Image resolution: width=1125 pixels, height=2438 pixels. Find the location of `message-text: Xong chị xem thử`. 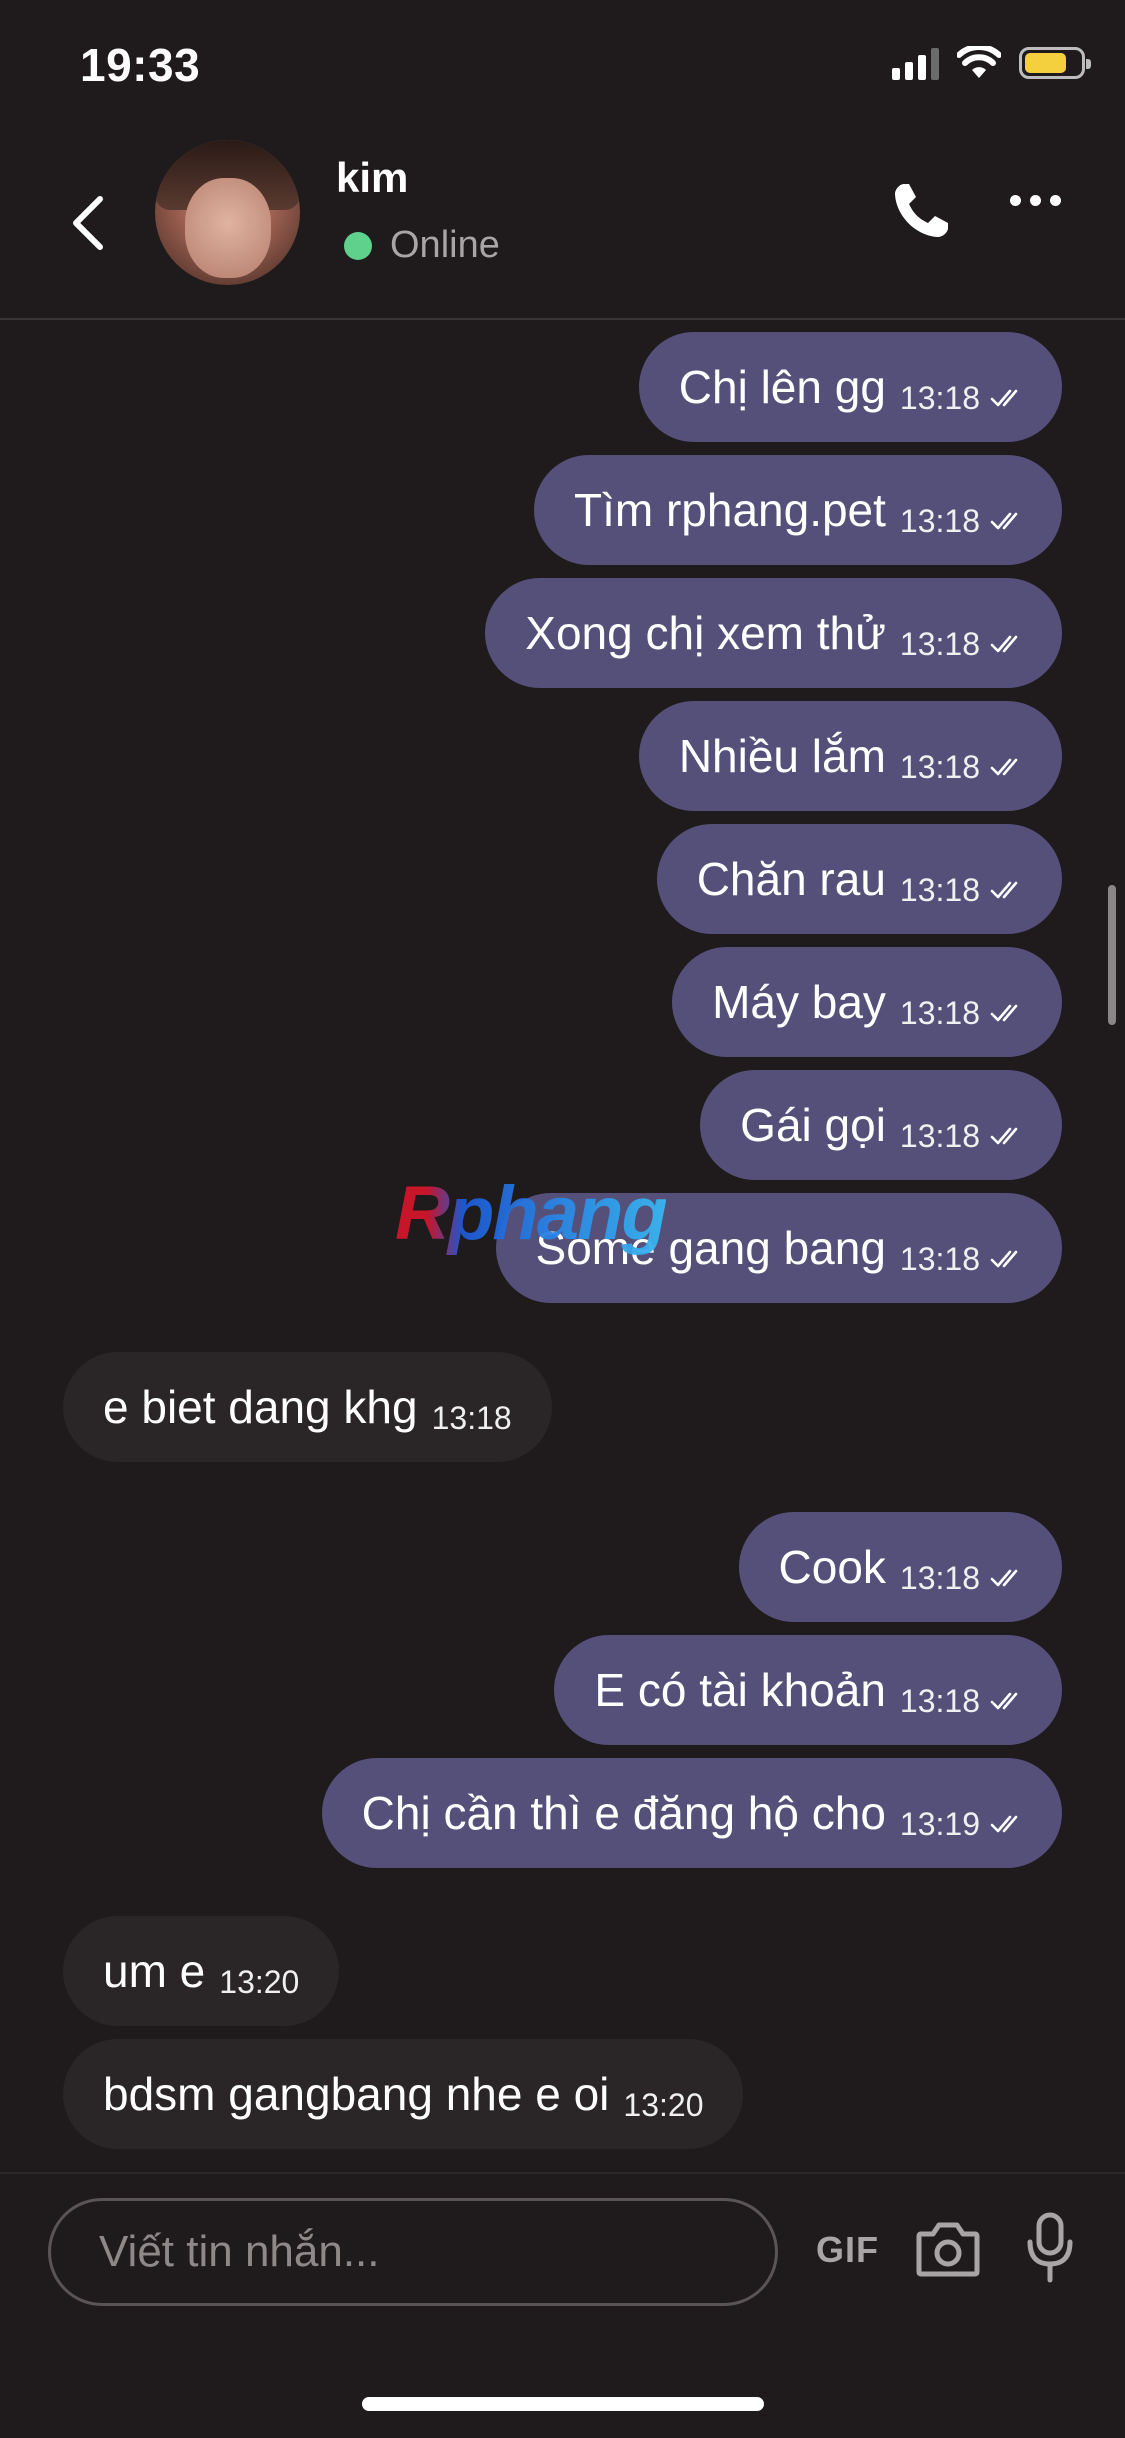

message-text: Xong chị xem thử is located at coordinates (705, 633).